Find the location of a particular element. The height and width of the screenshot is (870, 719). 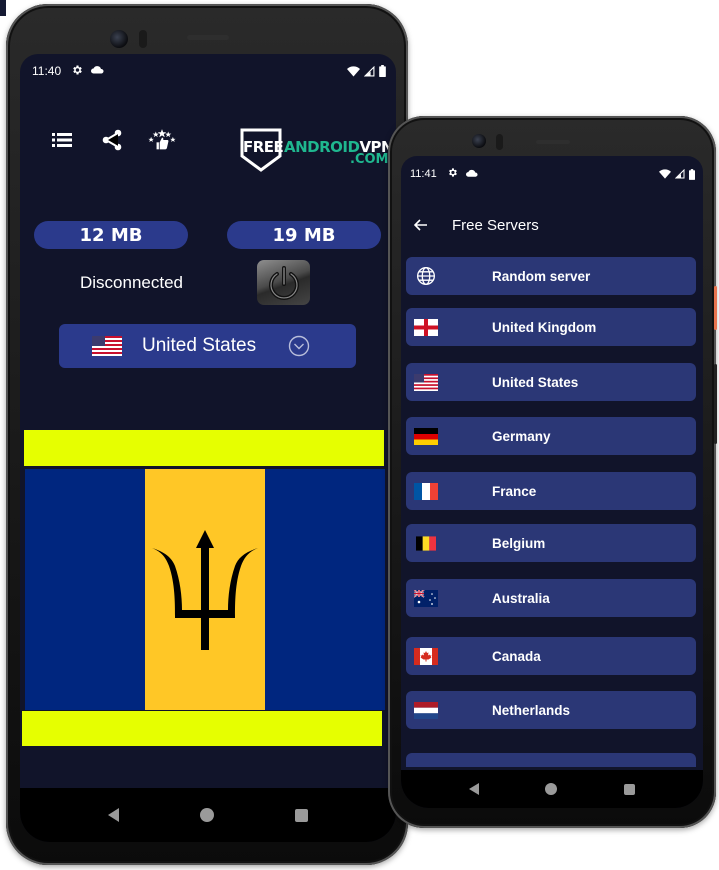

logo-free-text: FREE is located at coordinates (263, 147).